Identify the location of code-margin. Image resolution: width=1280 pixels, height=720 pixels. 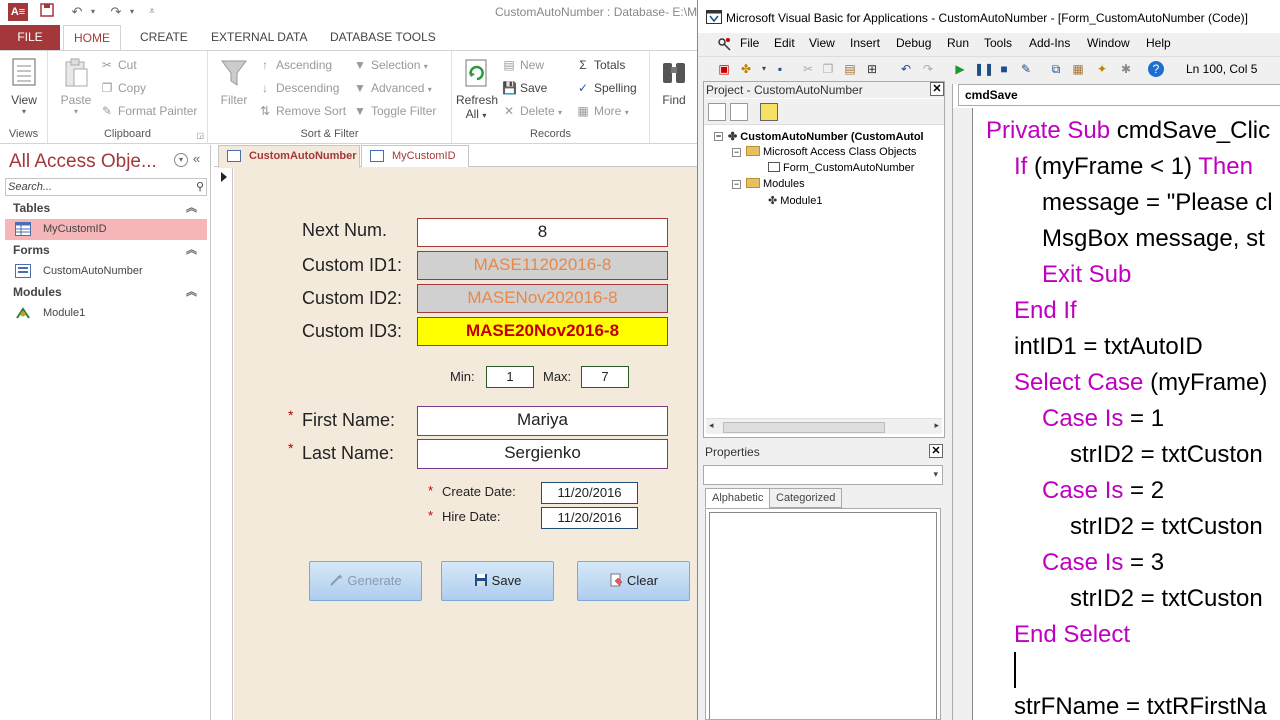
(963, 414).